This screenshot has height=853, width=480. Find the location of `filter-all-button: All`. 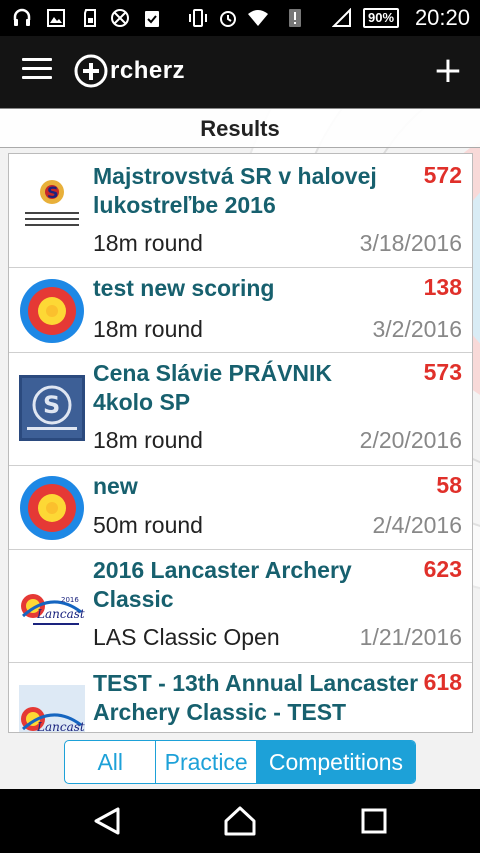

filter-all-button: All is located at coordinates (111, 762).